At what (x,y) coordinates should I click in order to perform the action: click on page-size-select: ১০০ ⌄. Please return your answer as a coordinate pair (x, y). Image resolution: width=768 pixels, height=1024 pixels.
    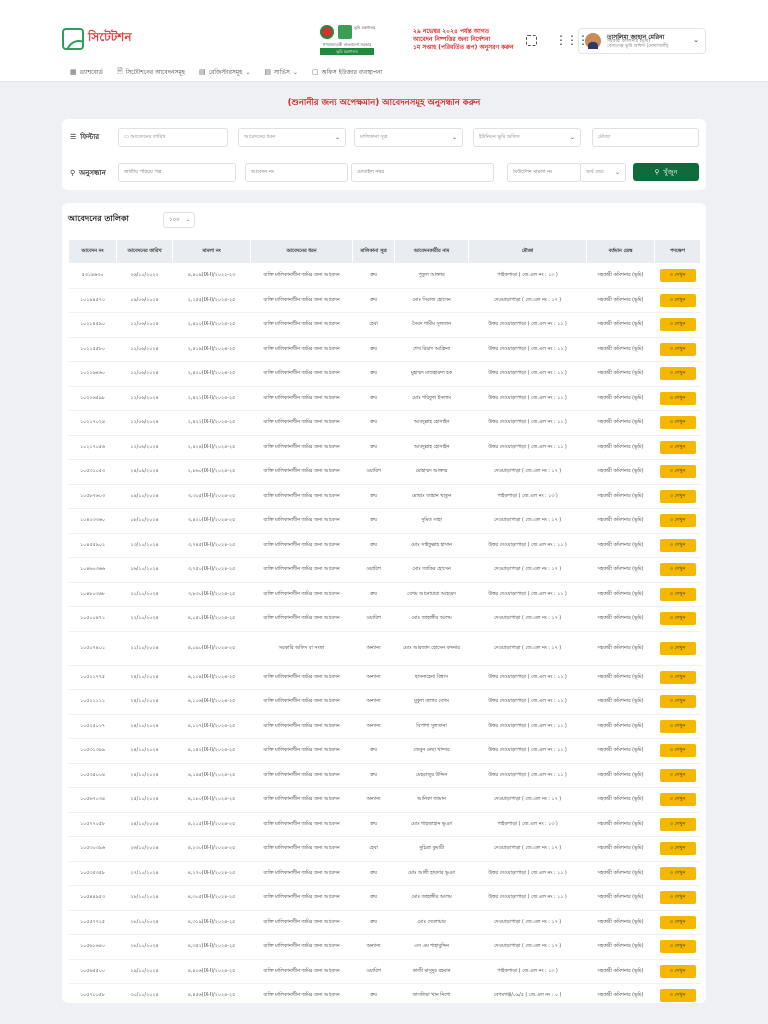
    Looking at the image, I should click on (179, 220).